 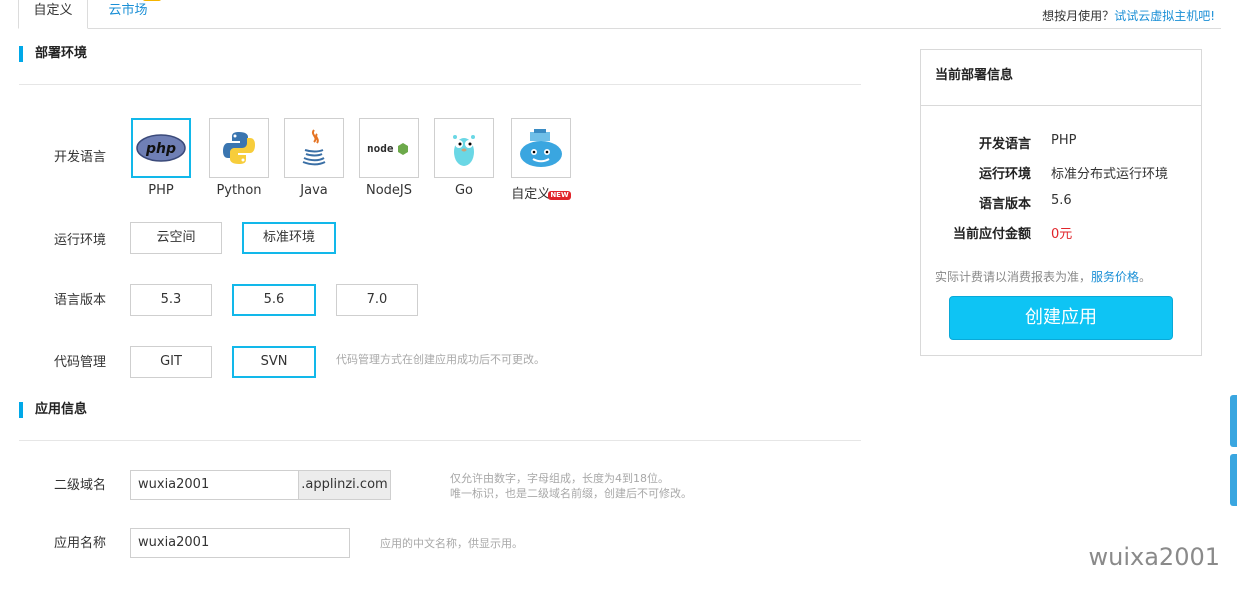 What do you see at coordinates (171, 300) in the screenshot?
I see `version-option-5-3: 5.3` at bounding box center [171, 300].